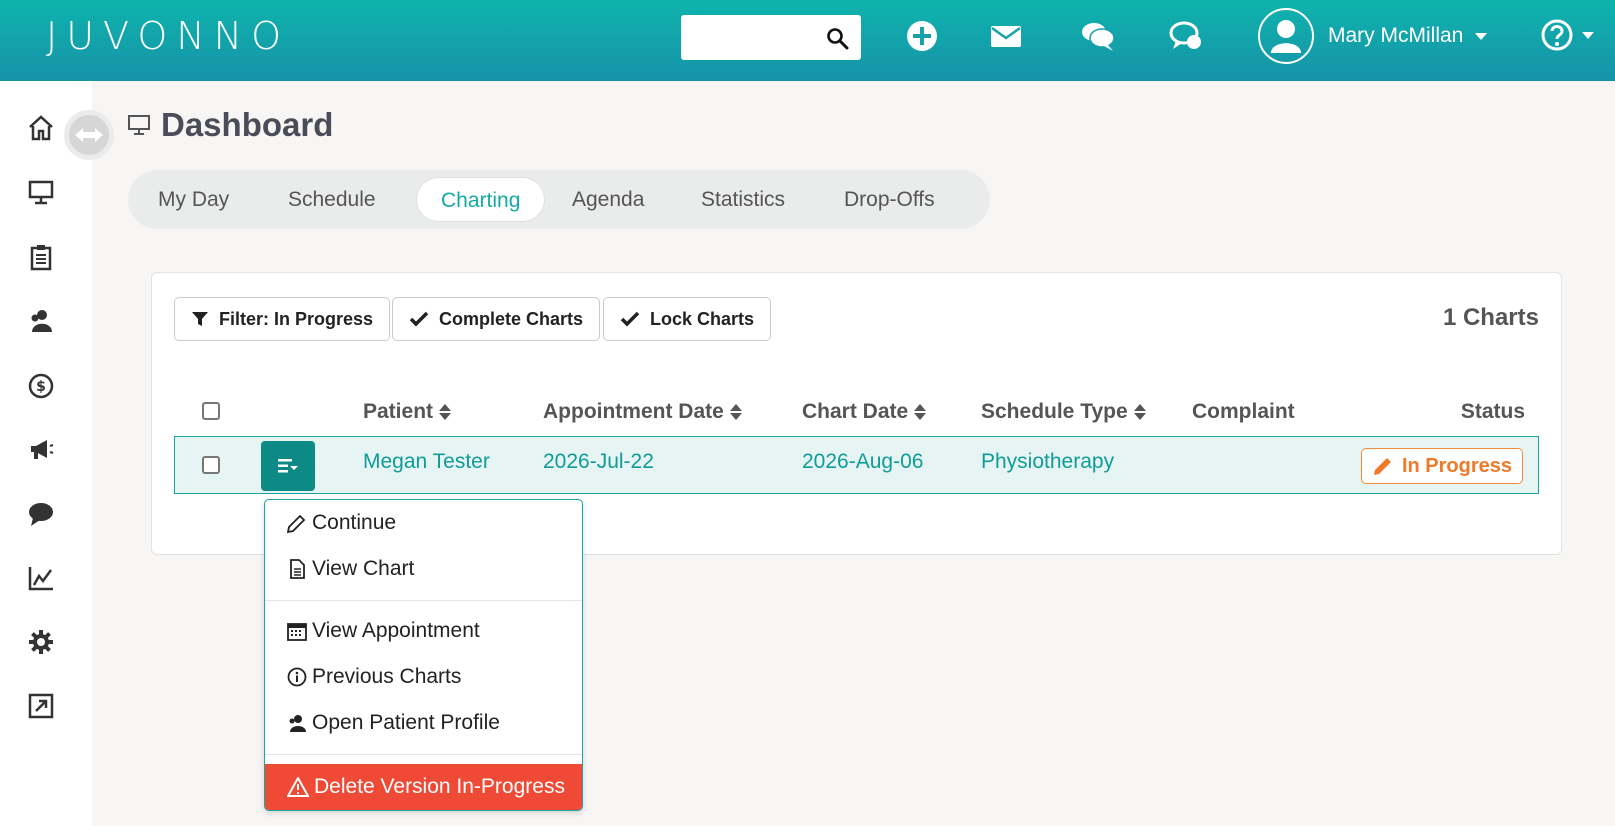 The image size is (1615, 826). What do you see at coordinates (1006, 36) in the screenshot?
I see `mail-icon` at bounding box center [1006, 36].